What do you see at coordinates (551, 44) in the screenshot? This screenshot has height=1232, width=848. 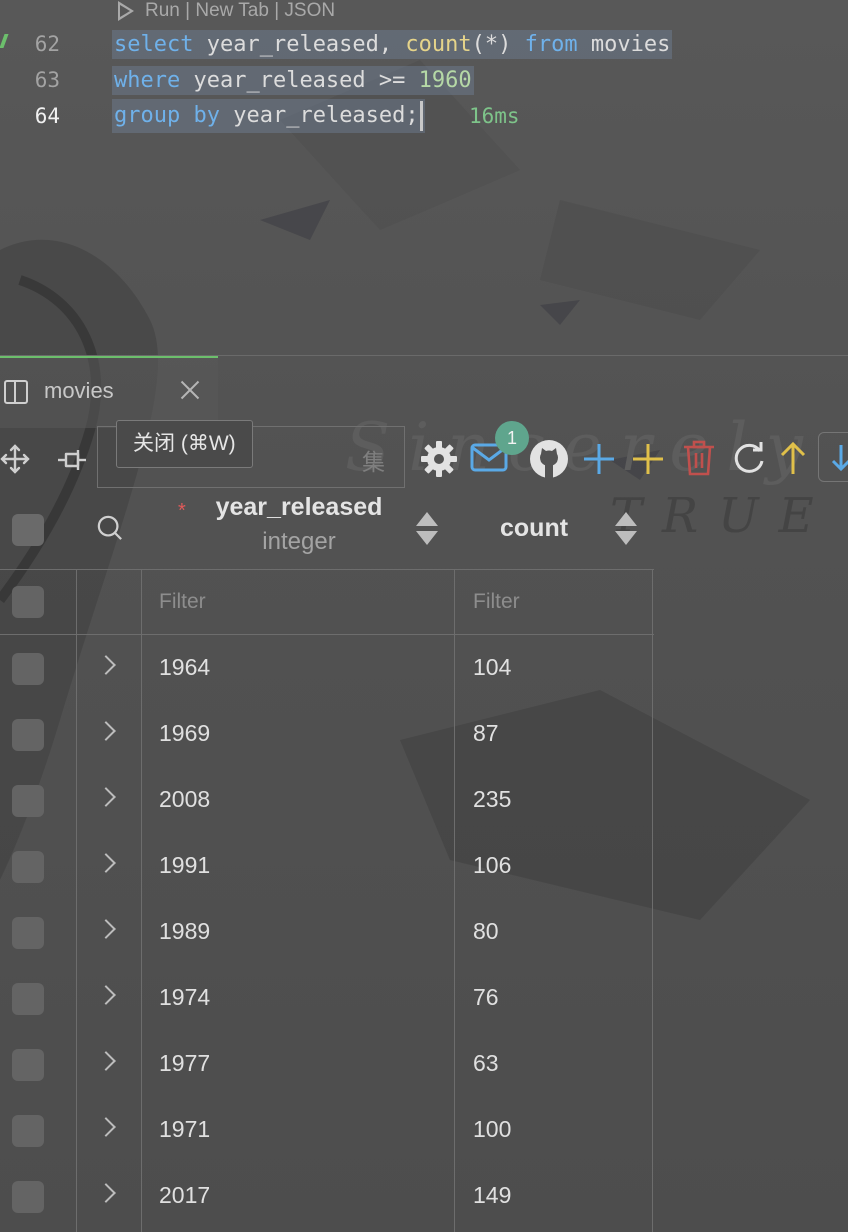 I see `sql-keyword: from` at bounding box center [551, 44].